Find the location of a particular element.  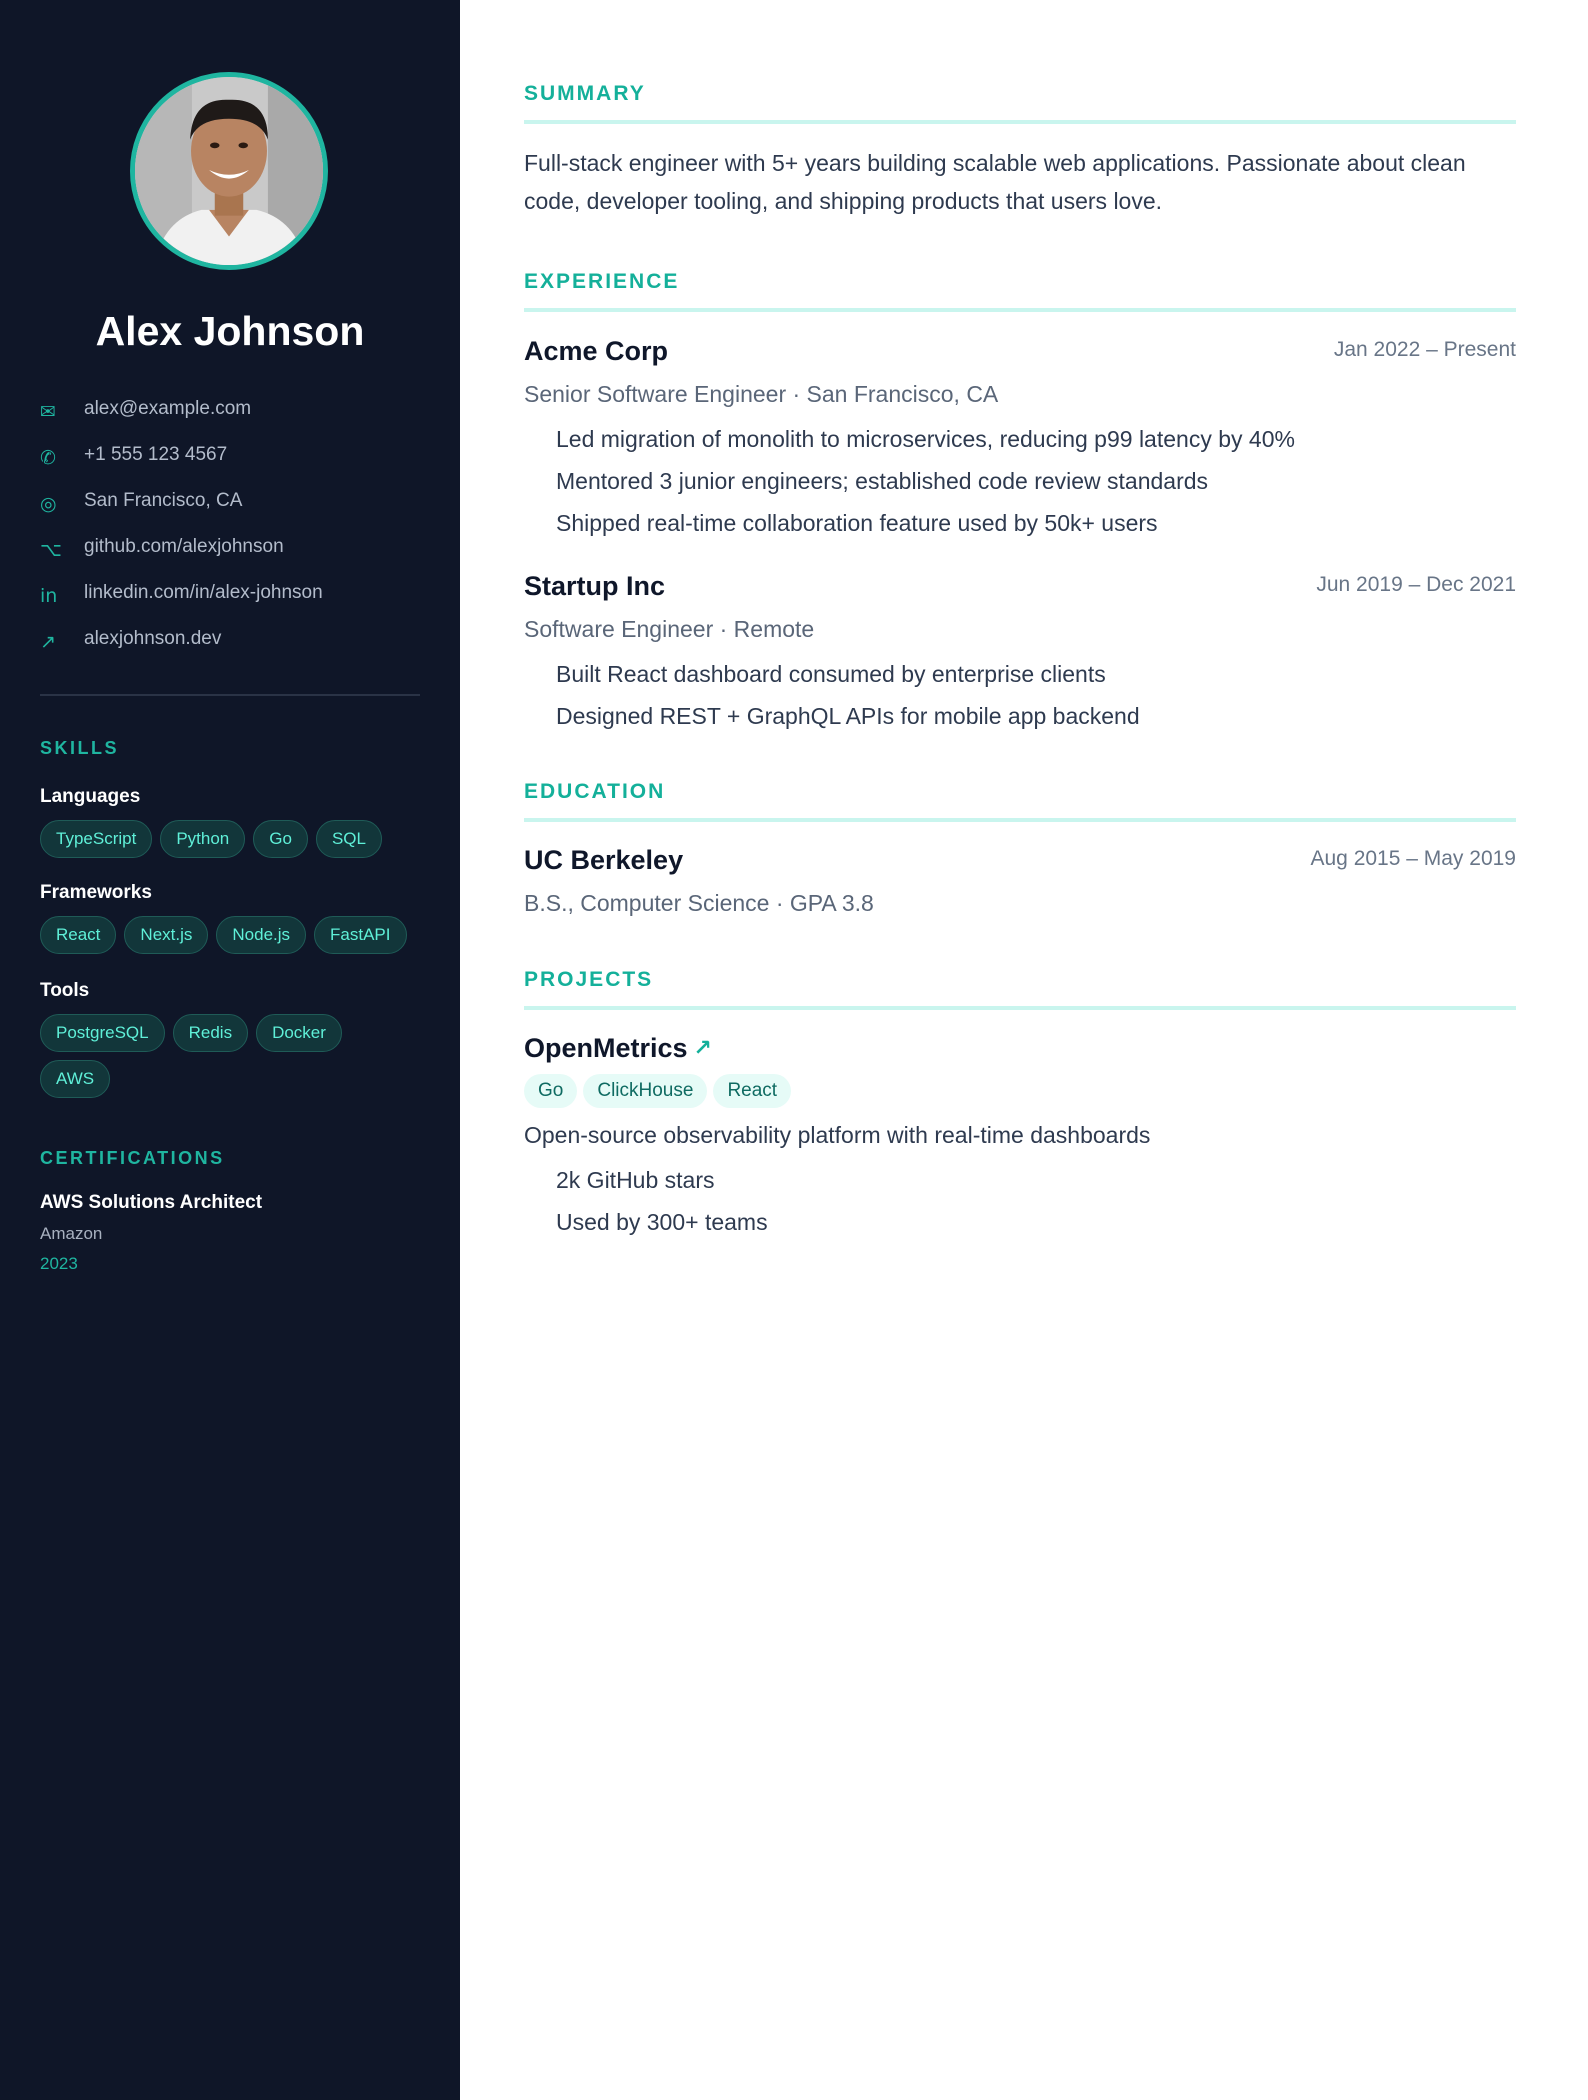

contact-github-text: github.com/alexjohnson is located at coordinates (184, 546).